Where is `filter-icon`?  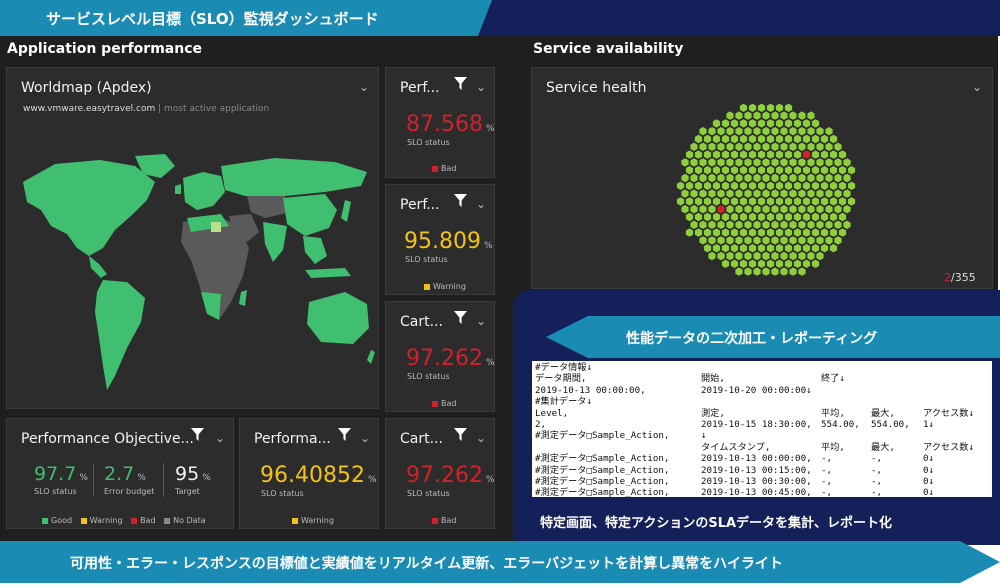
filter-icon is located at coordinates (460, 200).